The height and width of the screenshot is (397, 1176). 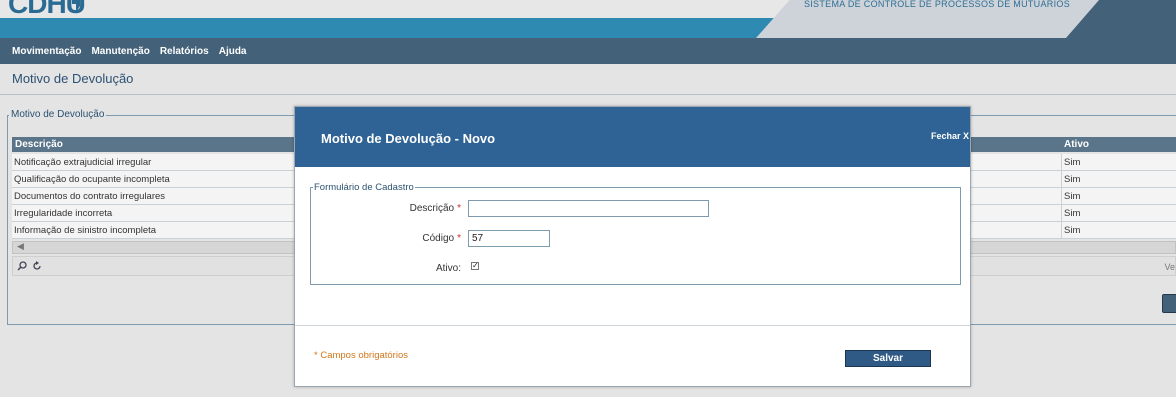 What do you see at coordinates (364, 187) in the screenshot?
I see `form-legend: Formulário de Cadastro` at bounding box center [364, 187].